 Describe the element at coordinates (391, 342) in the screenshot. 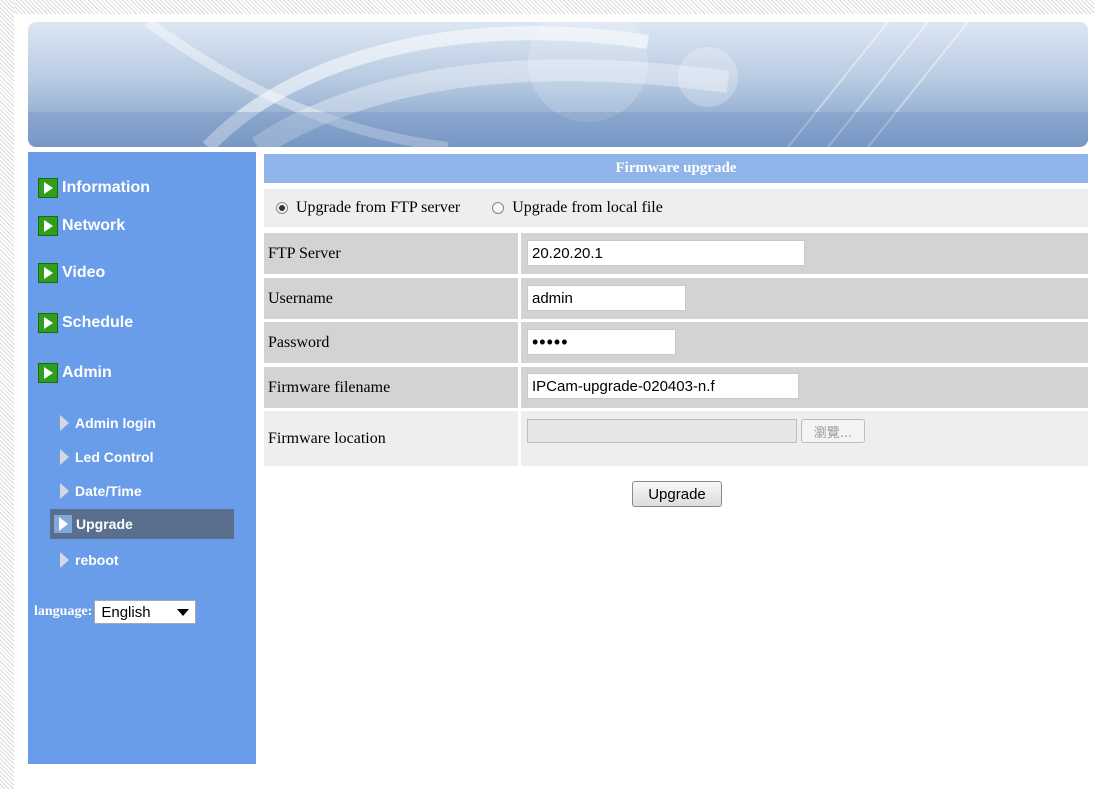

I see `password-label: Password` at that location.